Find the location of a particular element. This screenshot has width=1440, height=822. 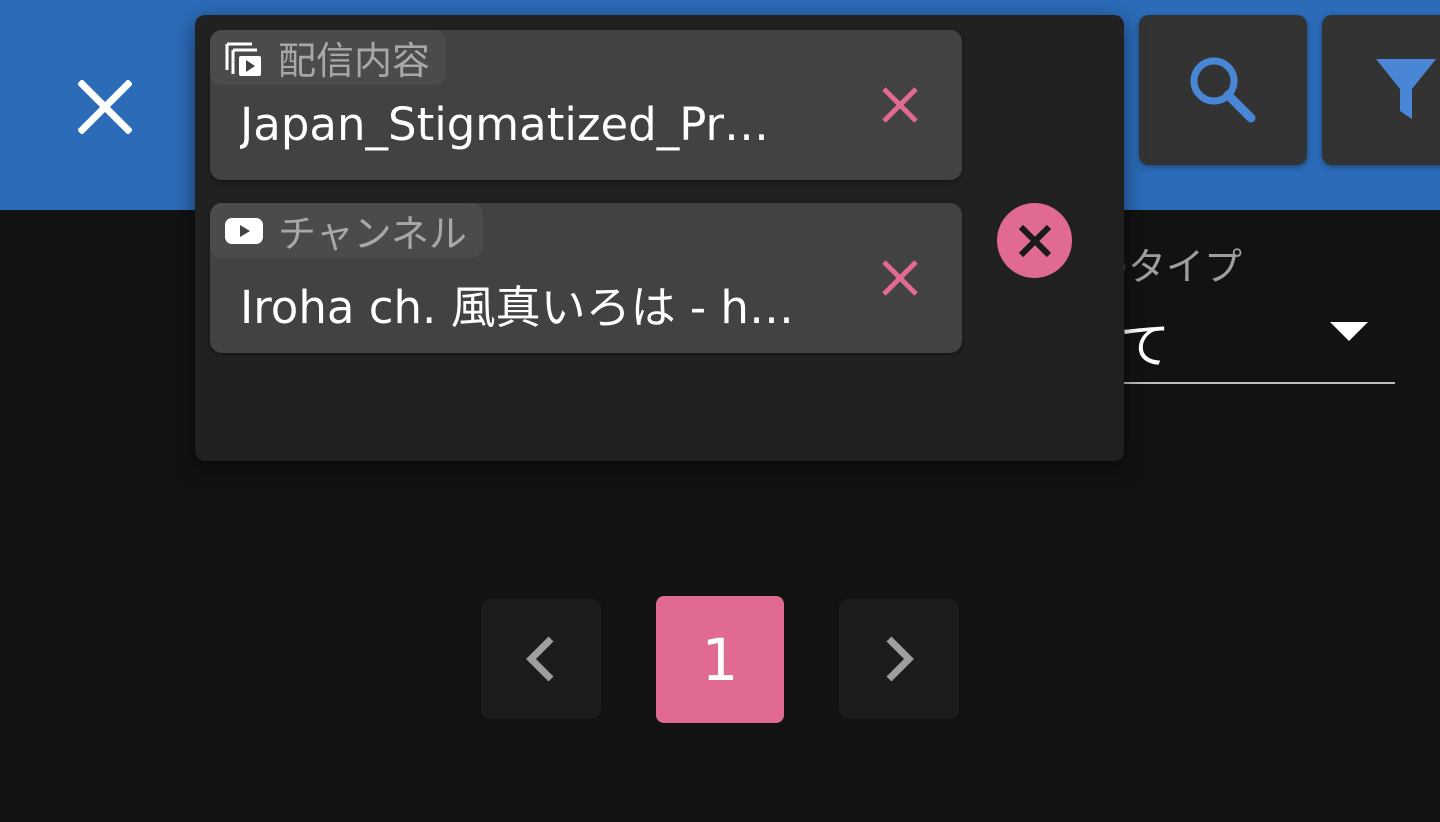

filter-button is located at coordinates (1381, 90).